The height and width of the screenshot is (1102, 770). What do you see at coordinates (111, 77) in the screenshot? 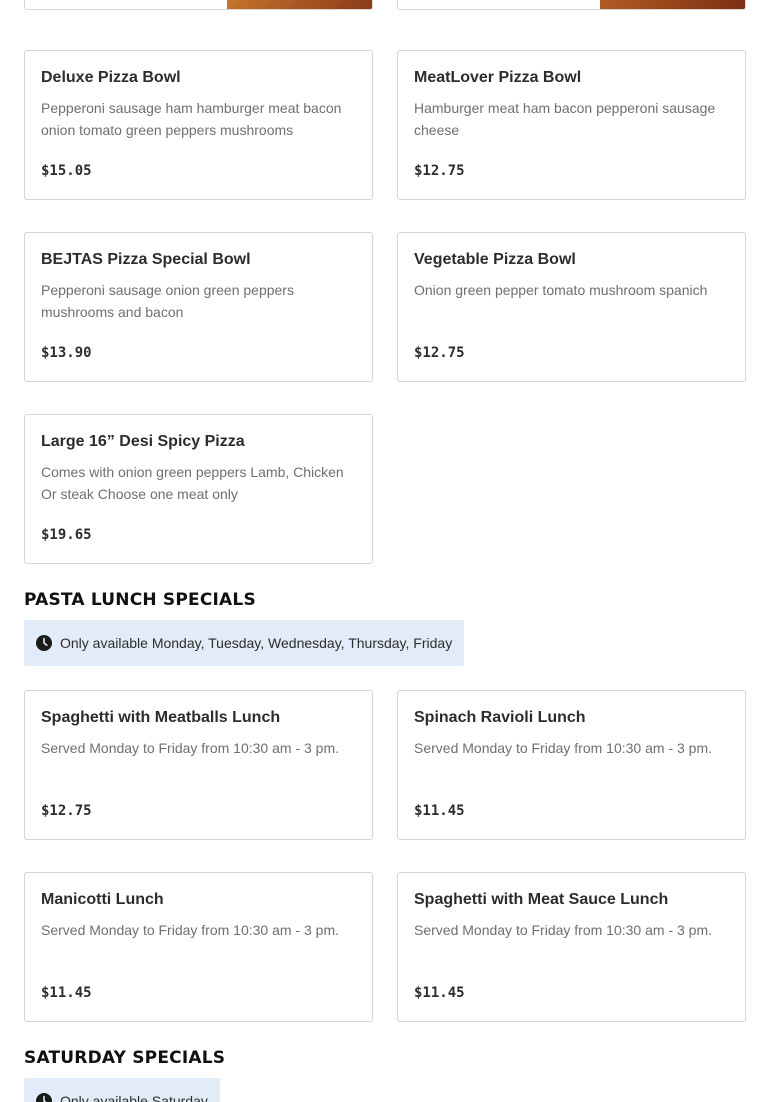
I see `item-title: Deluxe Pizza Bowl` at bounding box center [111, 77].